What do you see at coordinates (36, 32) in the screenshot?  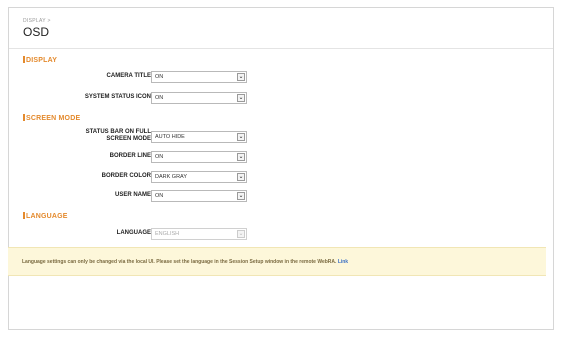 I see `page-title: OSD` at bounding box center [36, 32].